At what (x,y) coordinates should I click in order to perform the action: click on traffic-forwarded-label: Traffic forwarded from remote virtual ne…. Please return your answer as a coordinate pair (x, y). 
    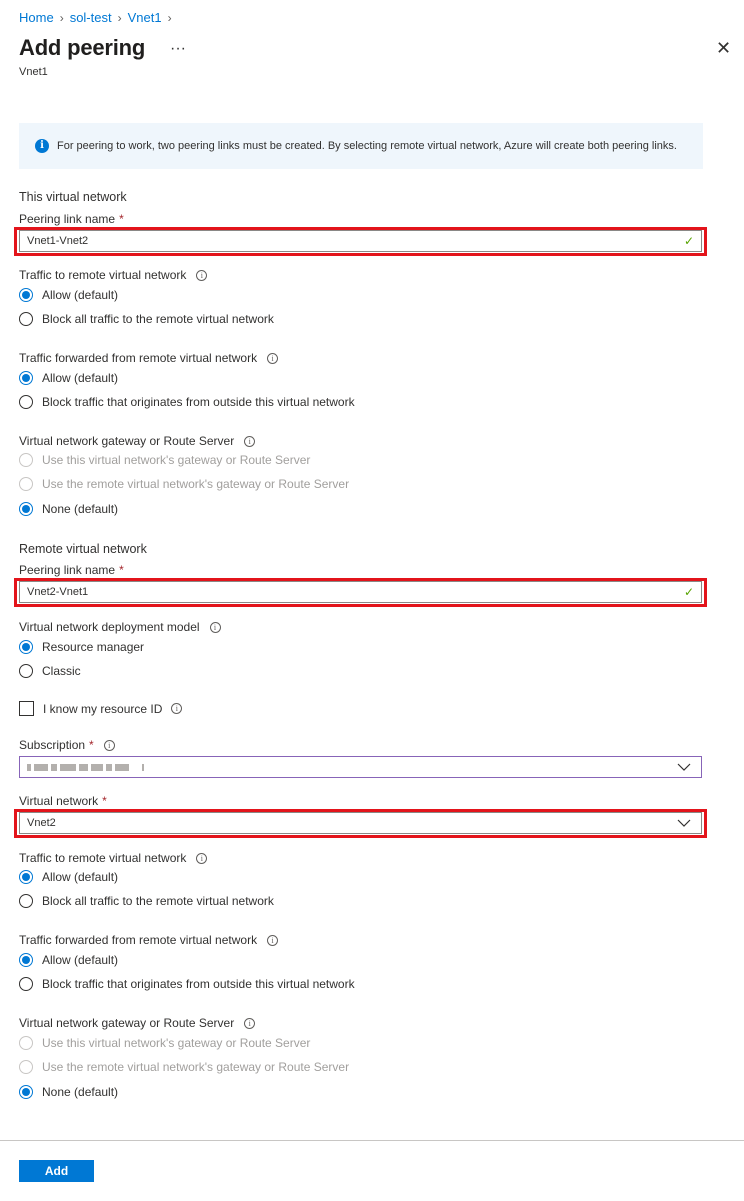
    Looking at the image, I should click on (149, 358).